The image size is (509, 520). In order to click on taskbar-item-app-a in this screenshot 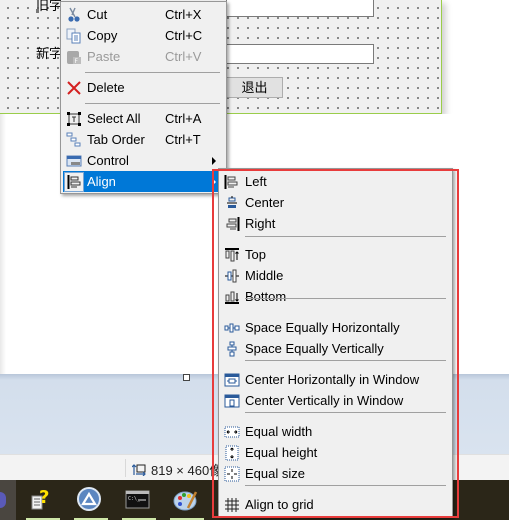, I will do `click(91, 500)`.